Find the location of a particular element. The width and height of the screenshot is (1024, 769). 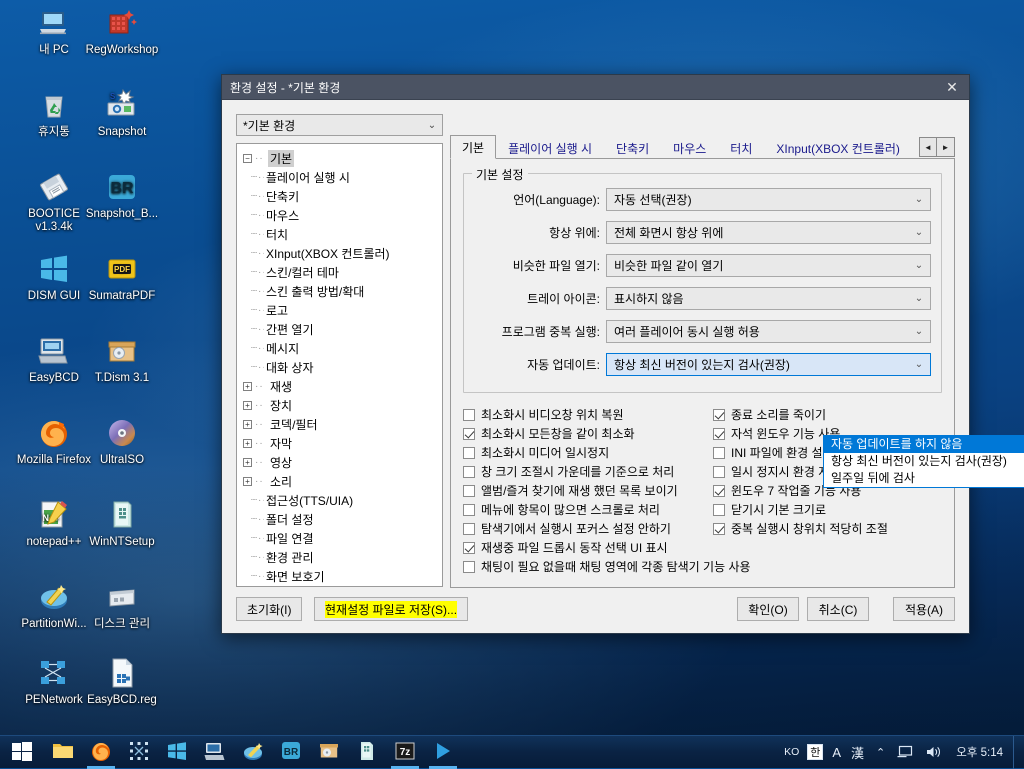

field-combo-4: 여러 플레이어 동시 실행 허용 ⌄ is located at coordinates (768, 331).